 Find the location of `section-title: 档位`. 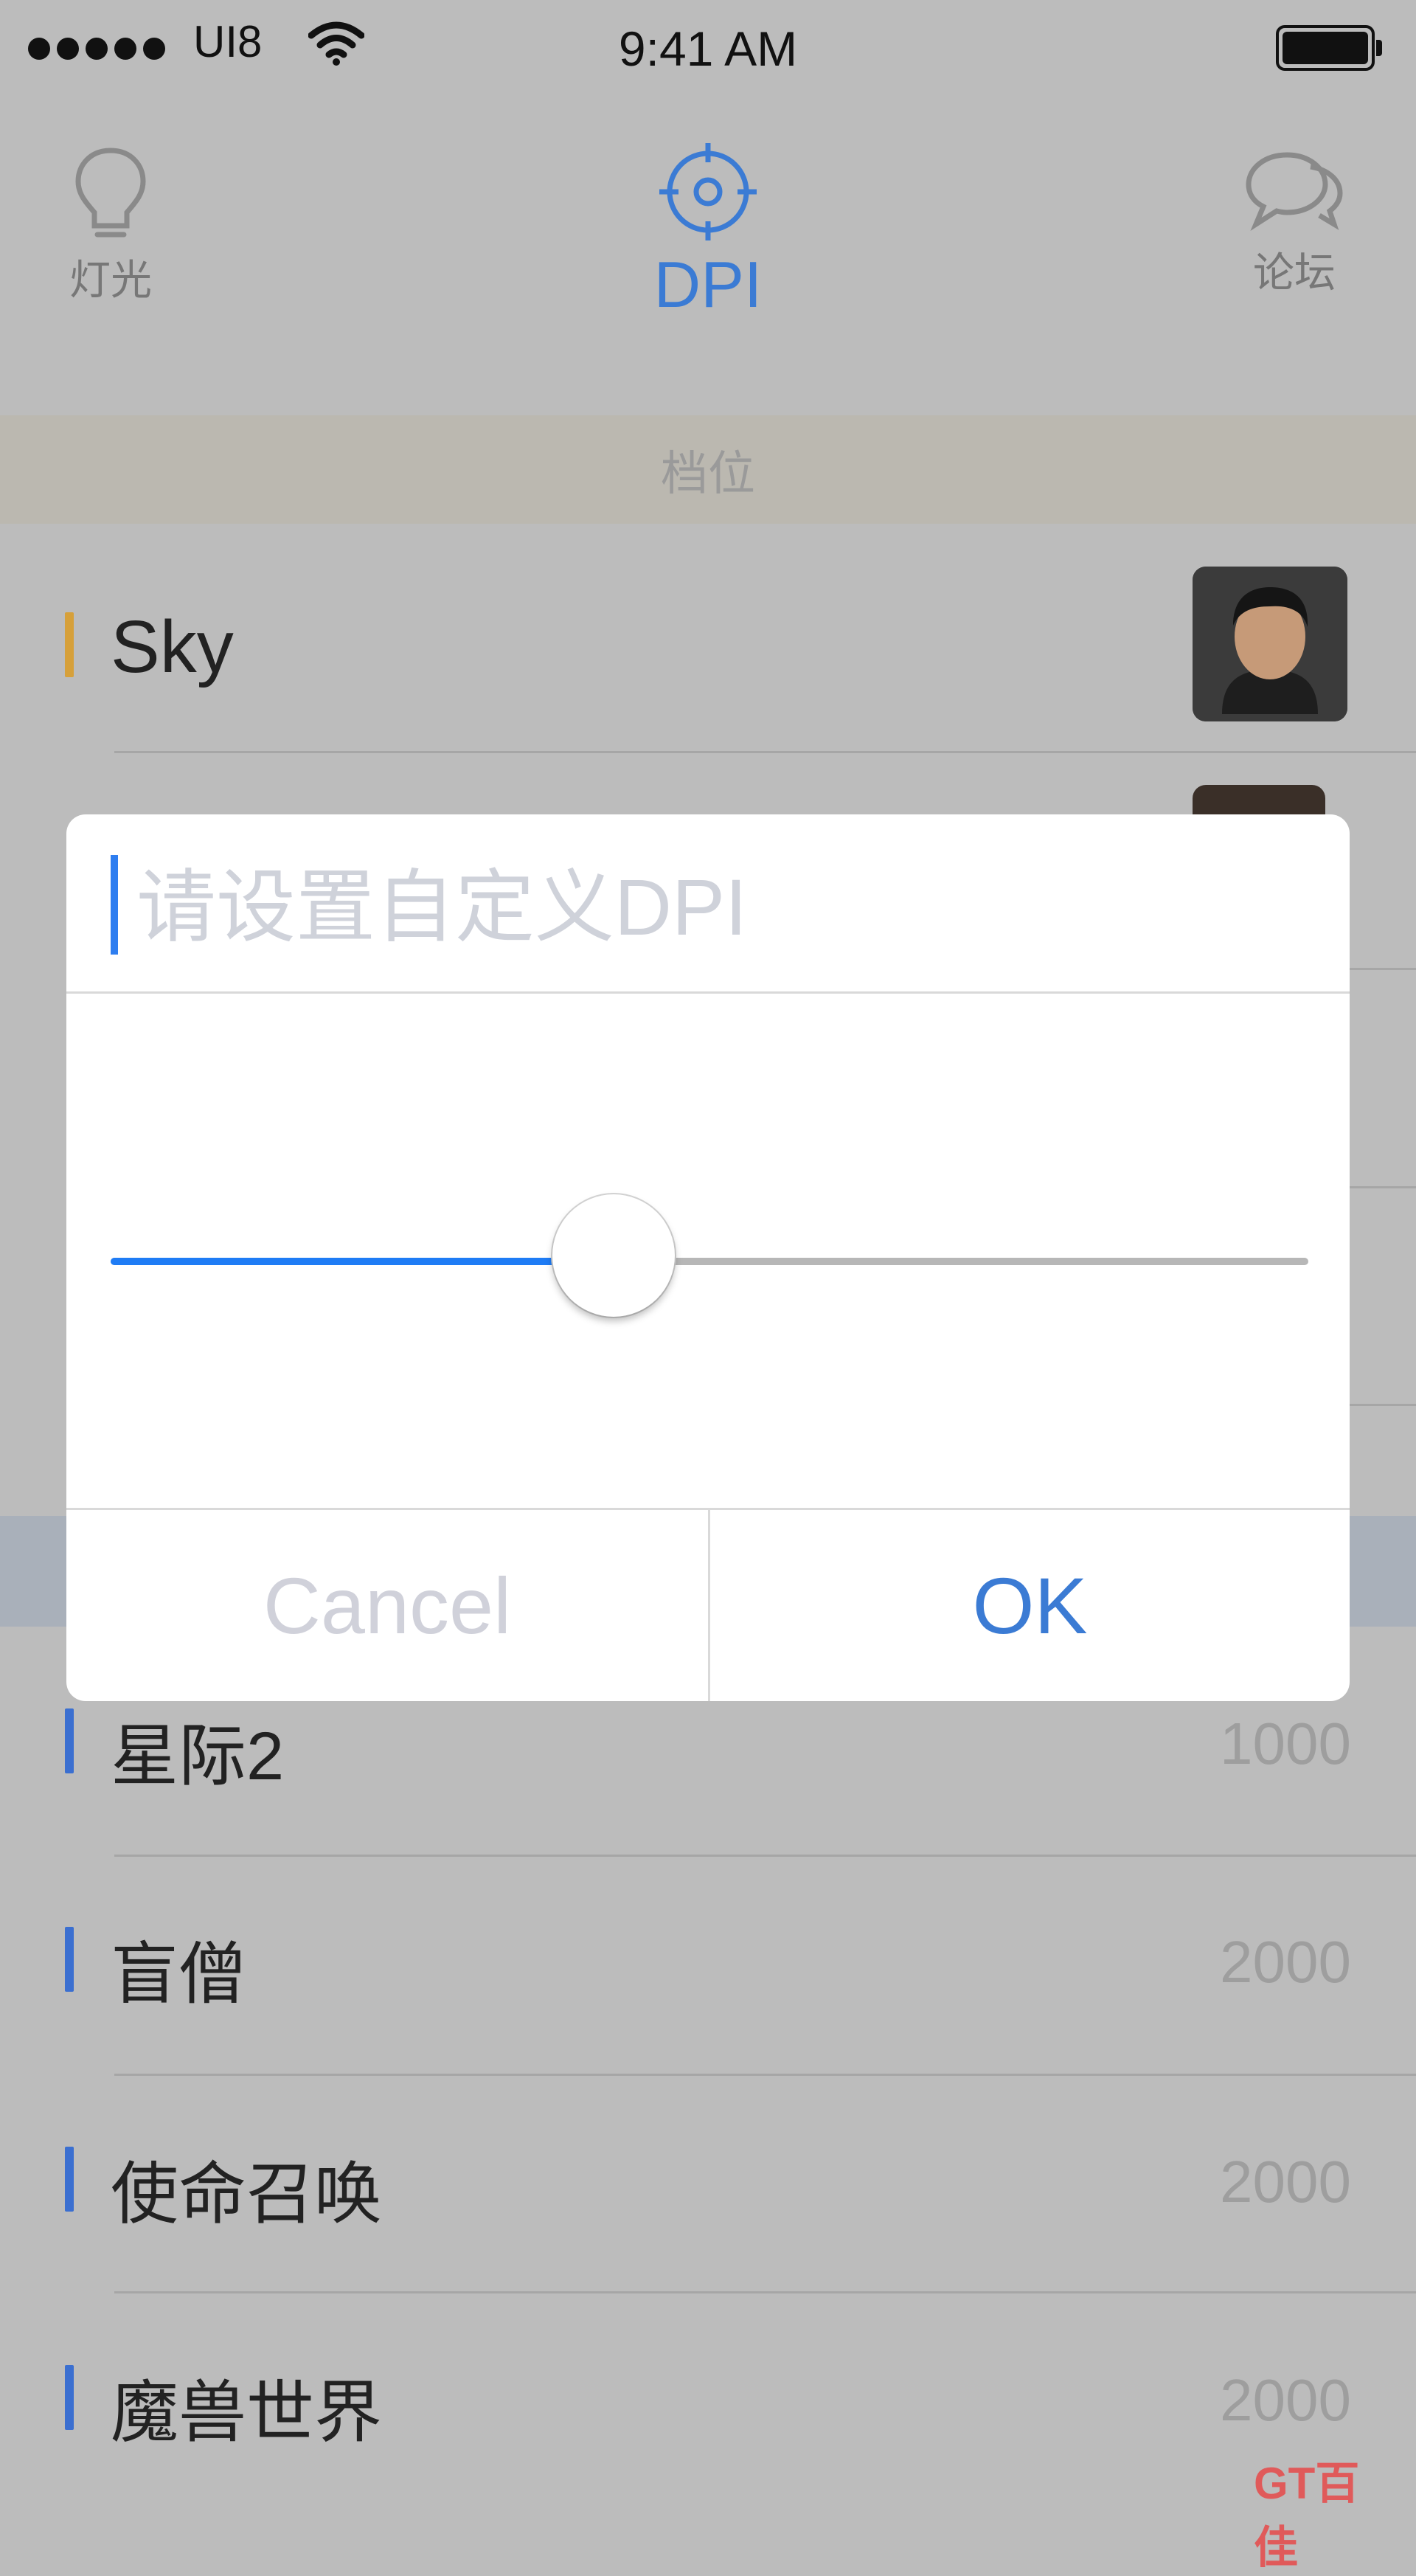

section-title: 档位 is located at coordinates (708, 473).